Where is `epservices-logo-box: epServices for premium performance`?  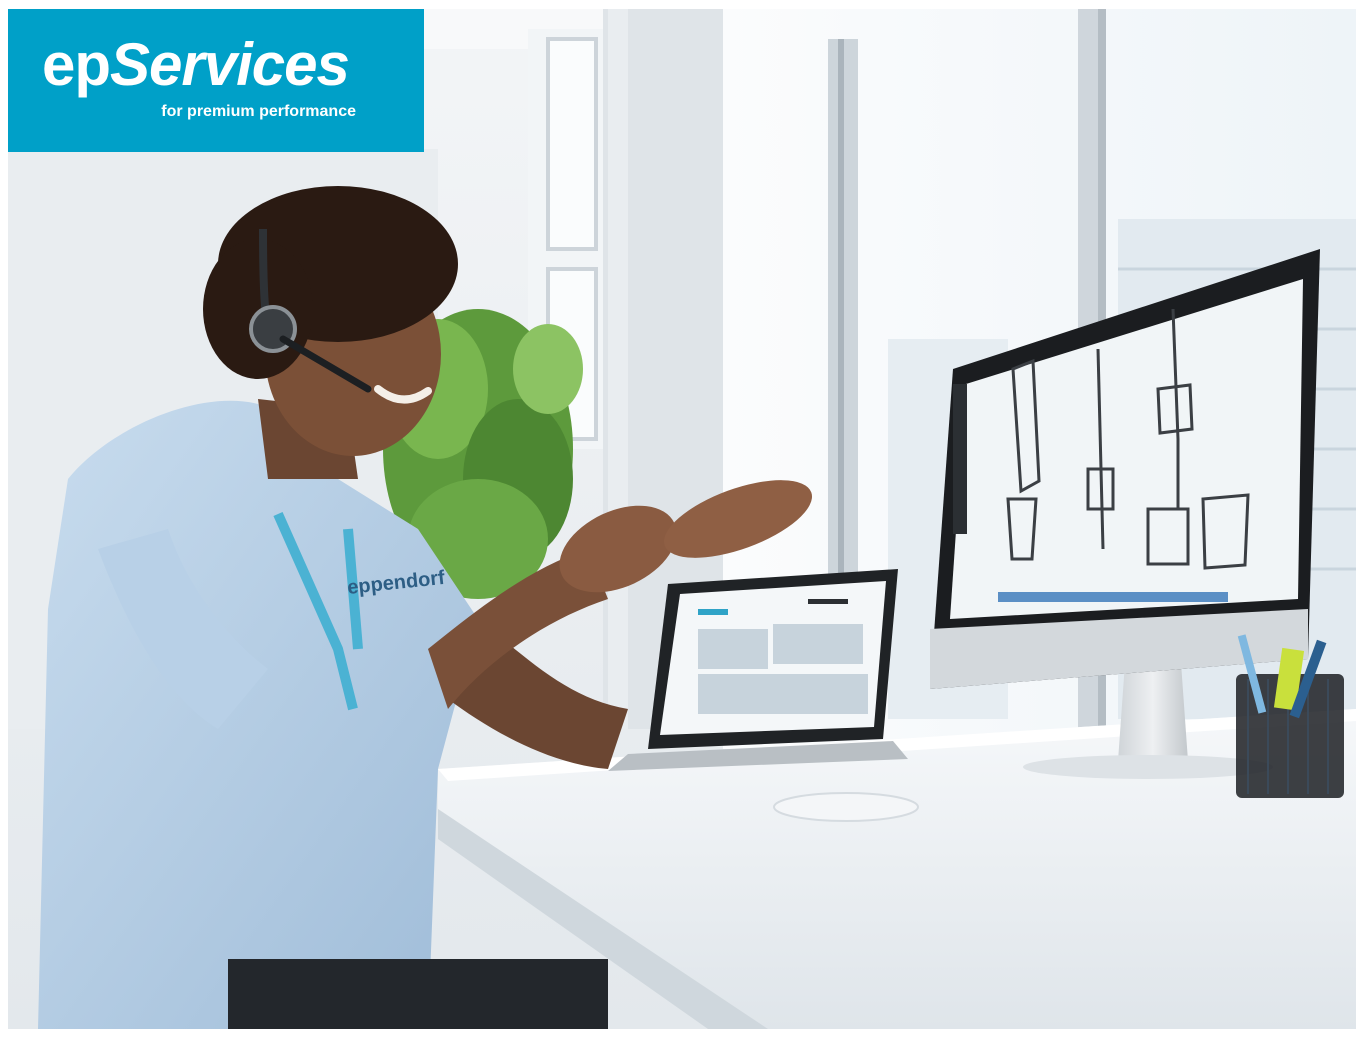 epservices-logo-box: epServices for premium performance is located at coordinates (216, 80).